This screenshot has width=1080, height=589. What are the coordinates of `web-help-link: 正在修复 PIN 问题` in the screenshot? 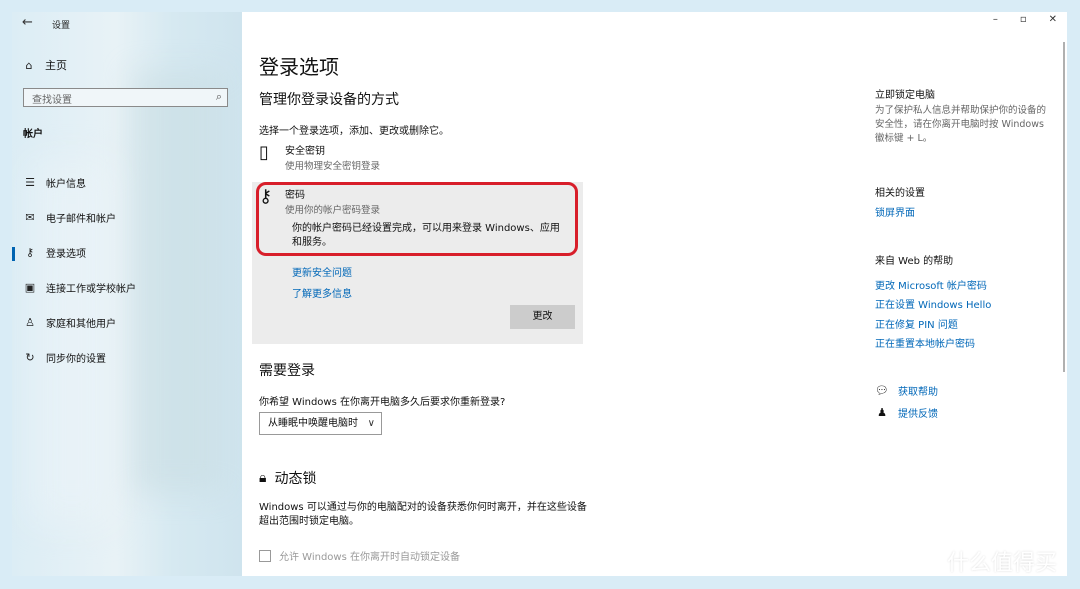 It's located at (916, 323).